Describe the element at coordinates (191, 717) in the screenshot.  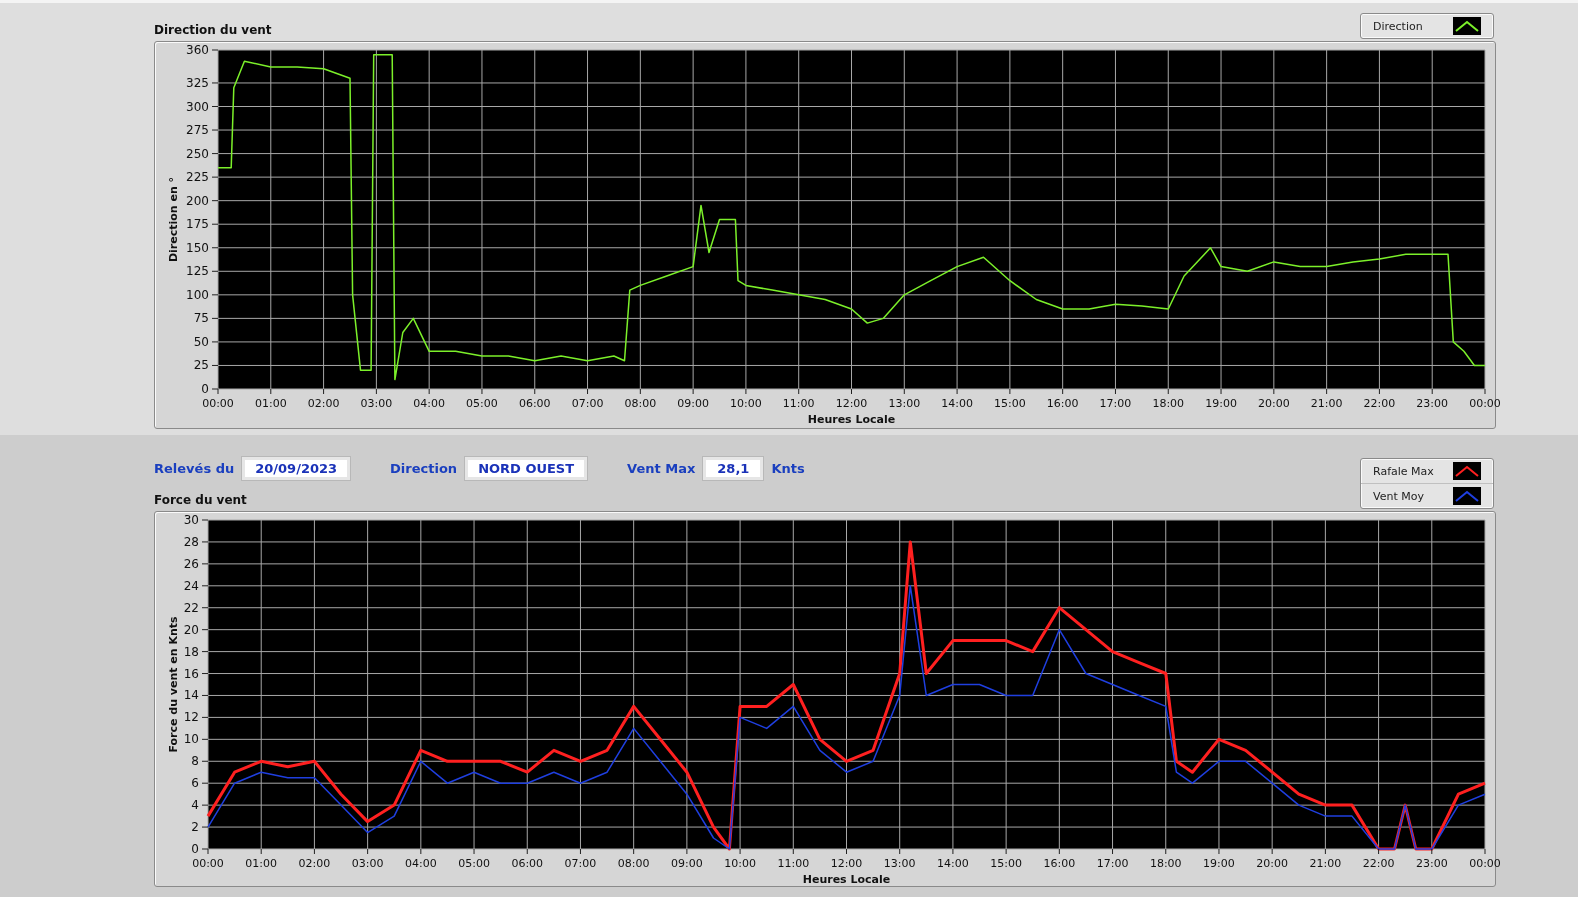
I see `tick-label: 12` at that location.